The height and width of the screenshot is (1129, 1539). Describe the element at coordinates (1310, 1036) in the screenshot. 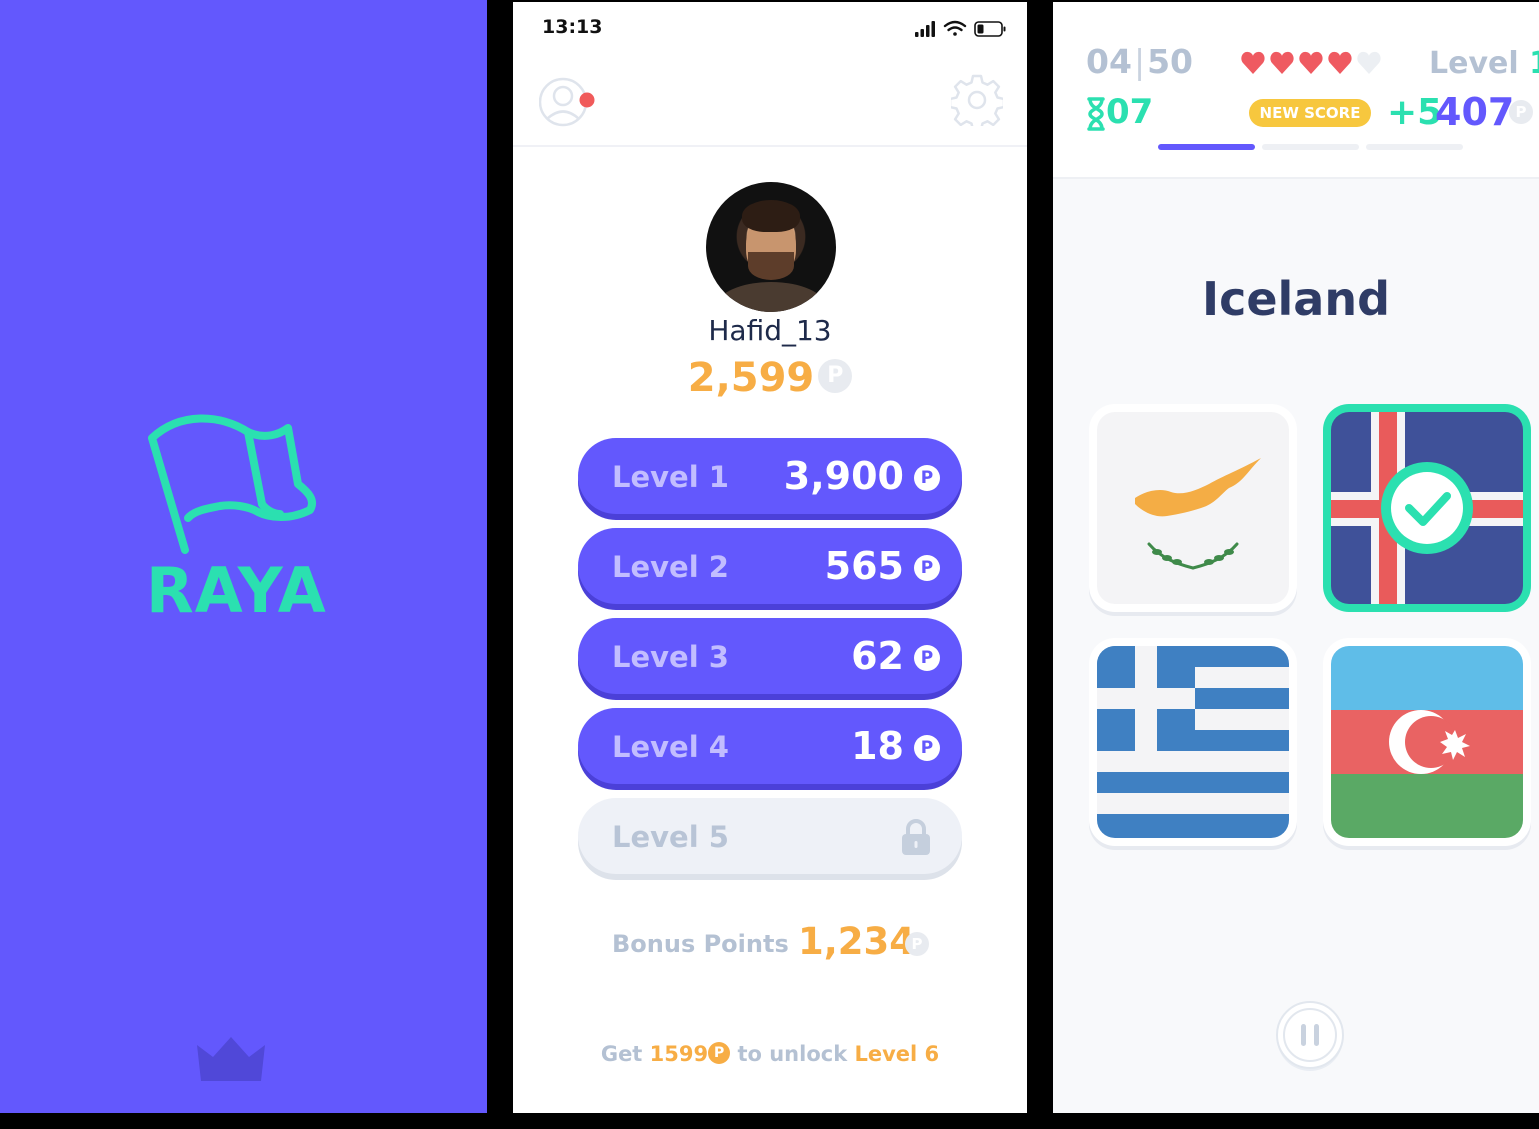

I see `pause-button` at that location.